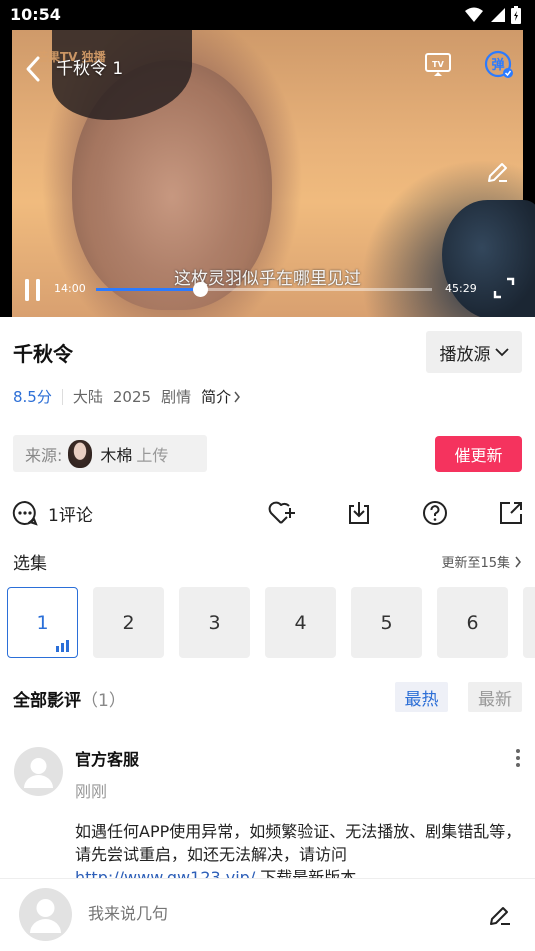 The height and width of the screenshot is (951, 535). I want to click on episode-number: 6, so click(472, 622).